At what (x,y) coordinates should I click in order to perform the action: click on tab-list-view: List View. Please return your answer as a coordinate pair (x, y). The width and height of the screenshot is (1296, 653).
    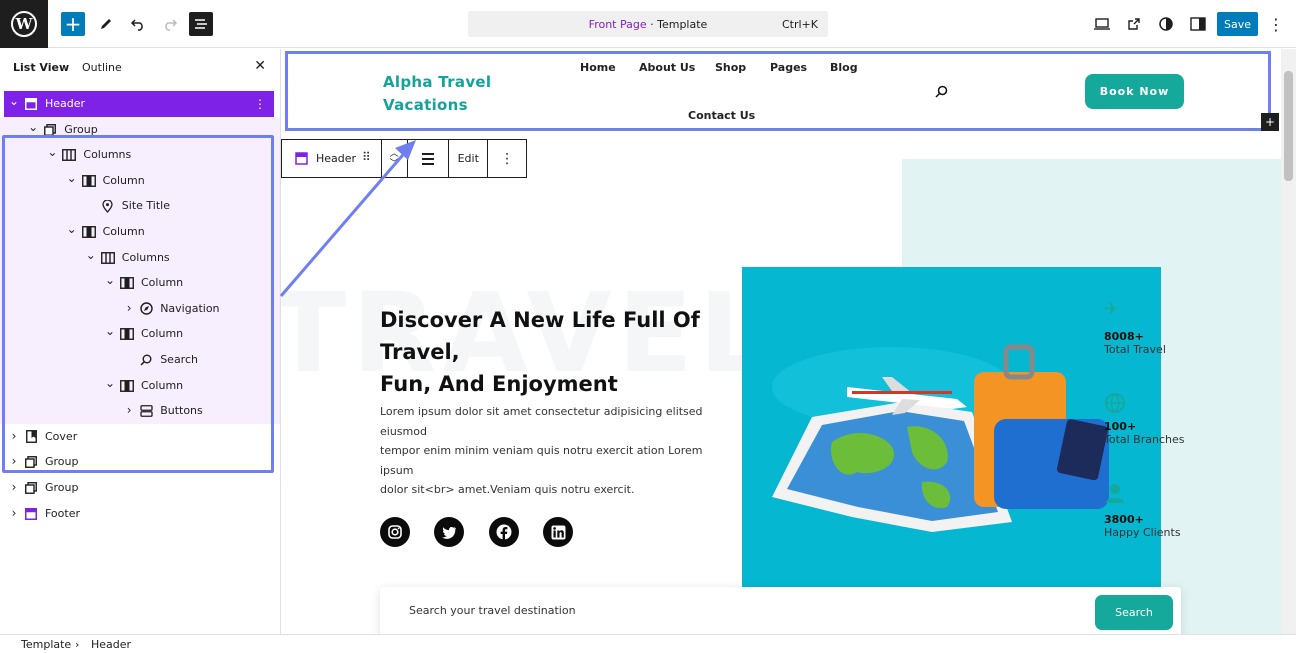
    Looking at the image, I should click on (41, 67).